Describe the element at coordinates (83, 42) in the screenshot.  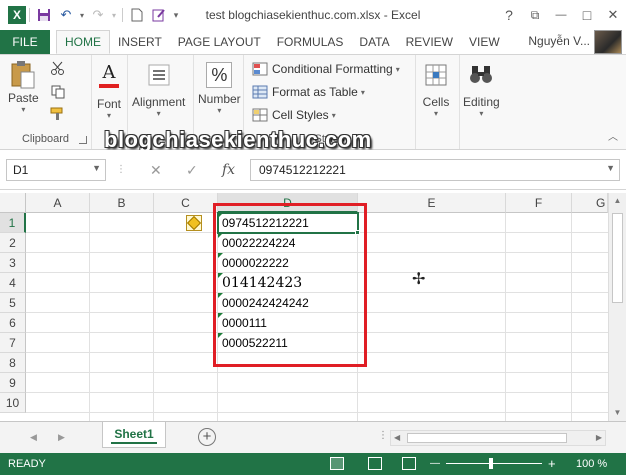
I see `tab-home: HOME` at that location.